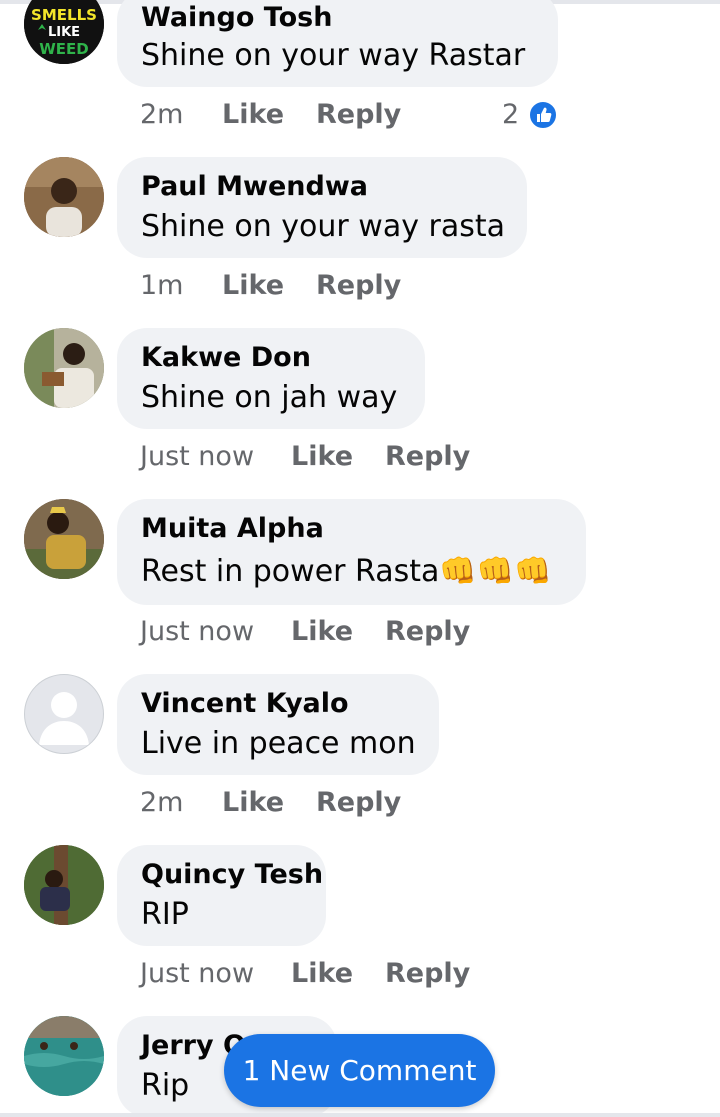 This screenshot has width=720, height=1117. I want to click on comment-bubble: Muita Alpha Rest in power Rasta👊👊👊, so click(351, 552).